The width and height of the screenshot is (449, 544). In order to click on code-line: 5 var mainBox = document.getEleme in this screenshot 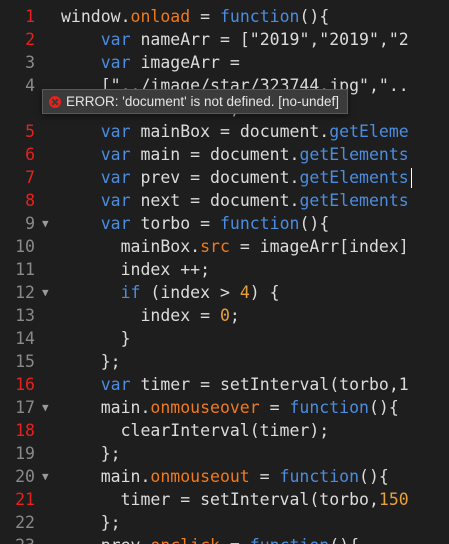, I will do `click(224, 131)`.